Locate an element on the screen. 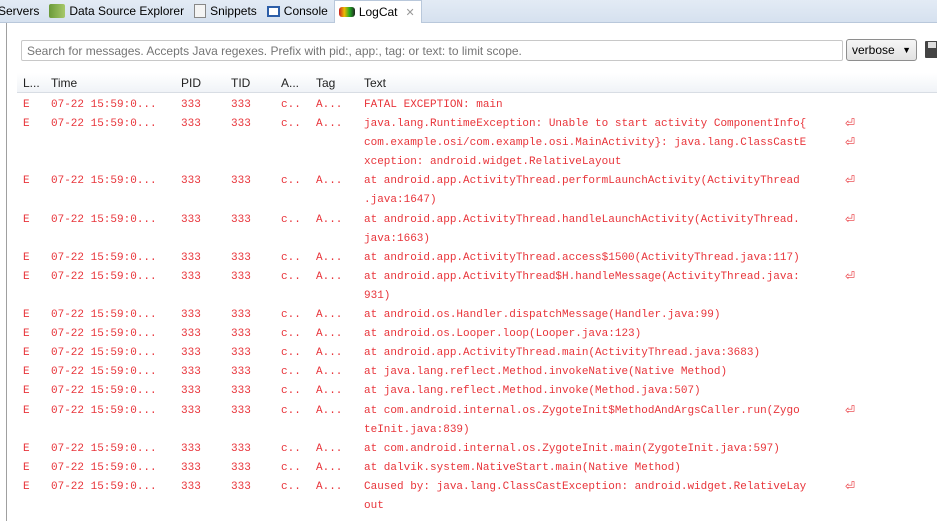 The image size is (937, 521). tab-label: Console is located at coordinates (305, 11).